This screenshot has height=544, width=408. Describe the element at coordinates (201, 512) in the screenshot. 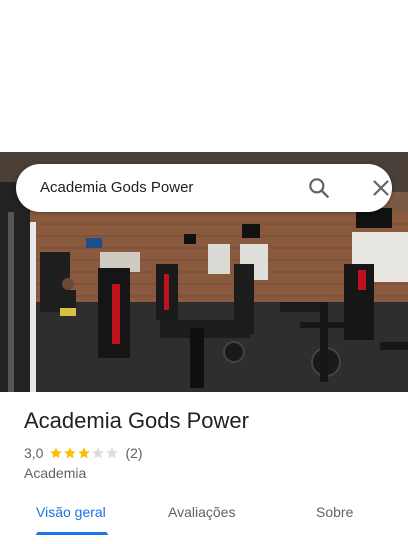

I see `tab-avaliacoes: Avaliações` at that location.